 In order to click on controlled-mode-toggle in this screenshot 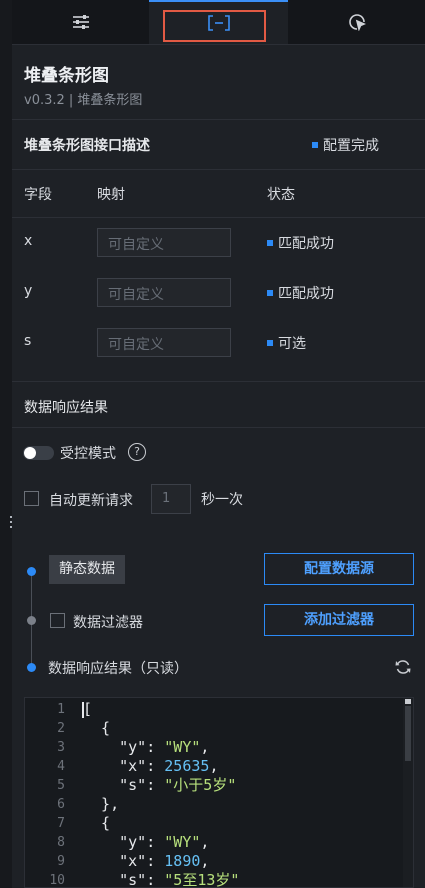, I will do `click(38, 453)`.